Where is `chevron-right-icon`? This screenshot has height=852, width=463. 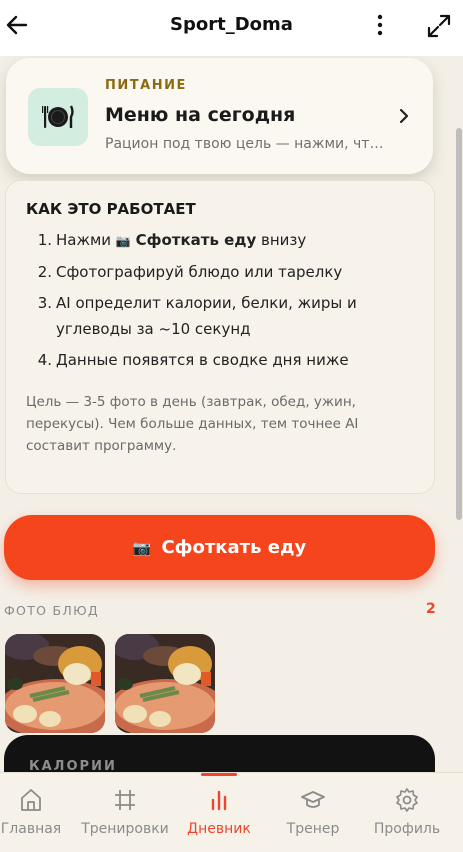 chevron-right-icon is located at coordinates (404, 116).